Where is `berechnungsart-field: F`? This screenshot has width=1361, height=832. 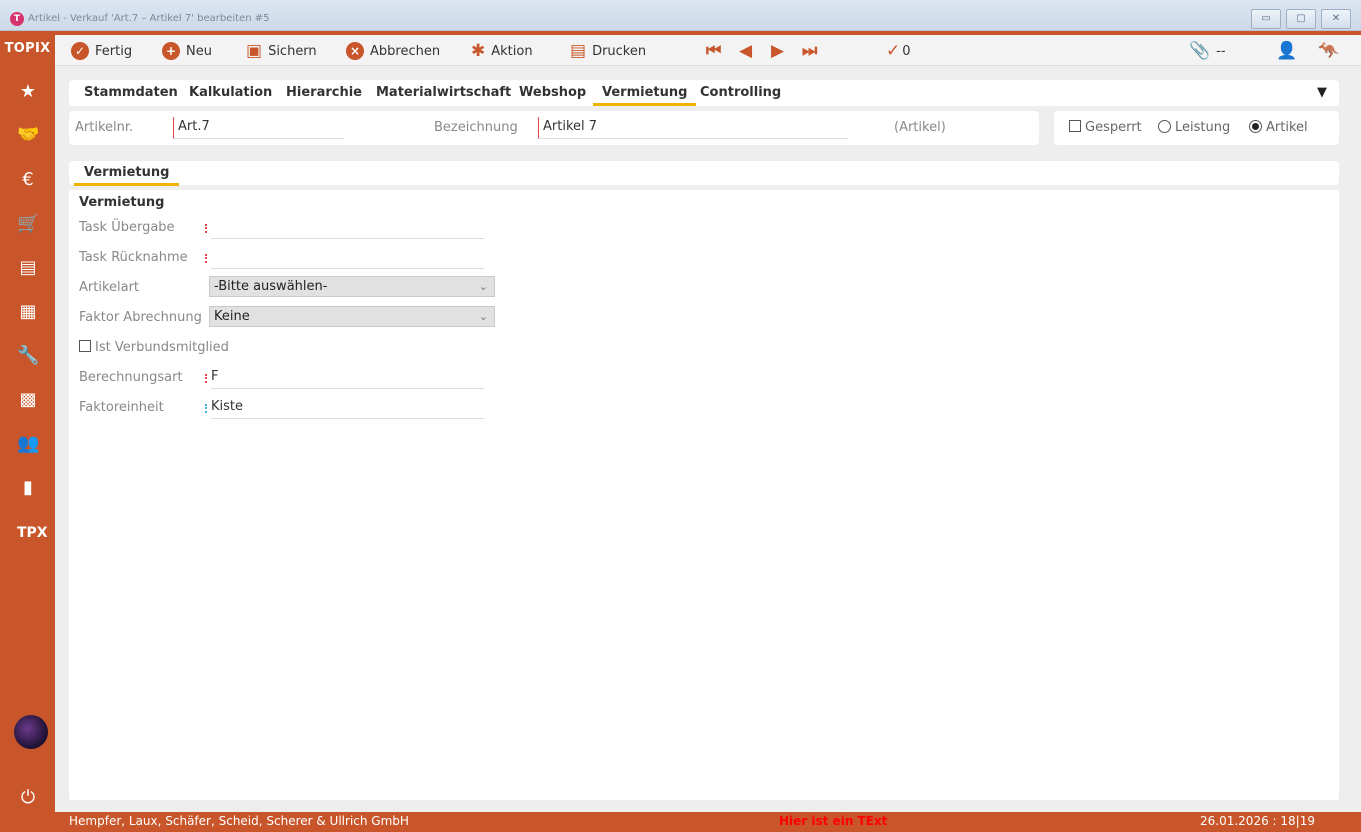
berechnungsart-field: F is located at coordinates (347, 378).